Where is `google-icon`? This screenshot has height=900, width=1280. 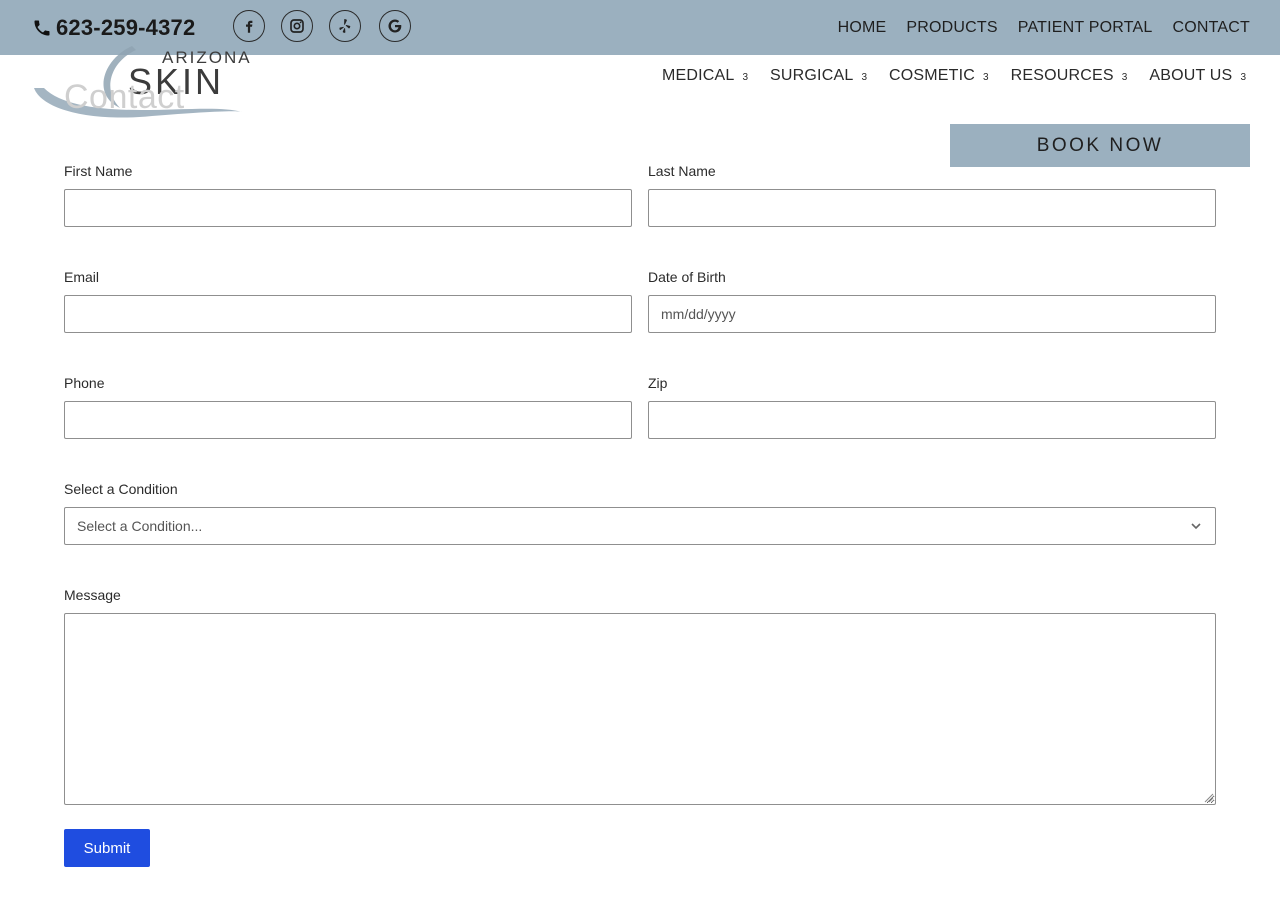 google-icon is located at coordinates (395, 26).